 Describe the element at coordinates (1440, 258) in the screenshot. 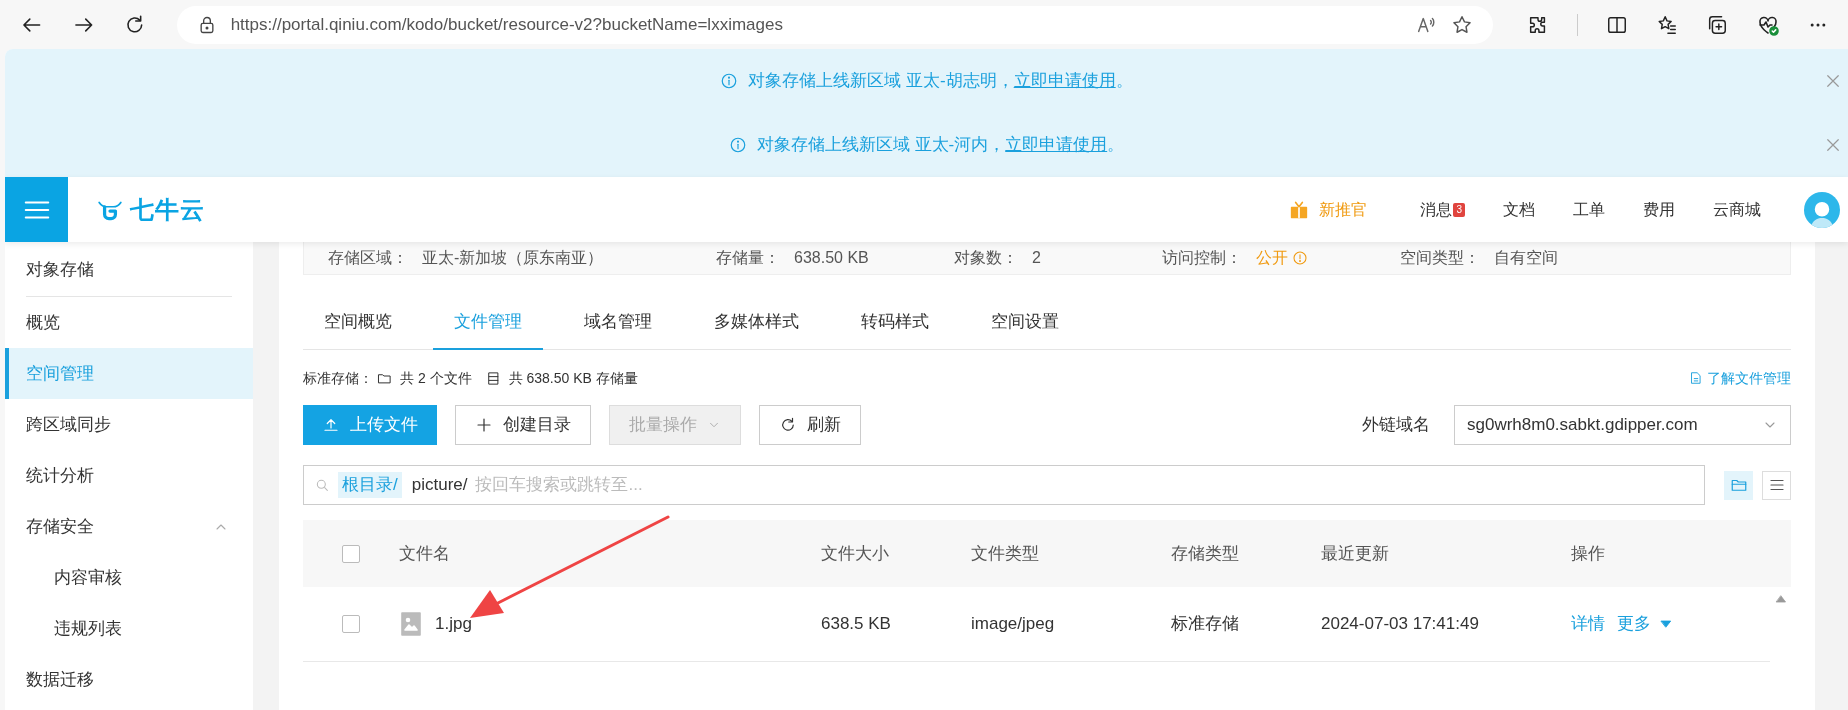

I see `info-label: 空间类型：` at that location.